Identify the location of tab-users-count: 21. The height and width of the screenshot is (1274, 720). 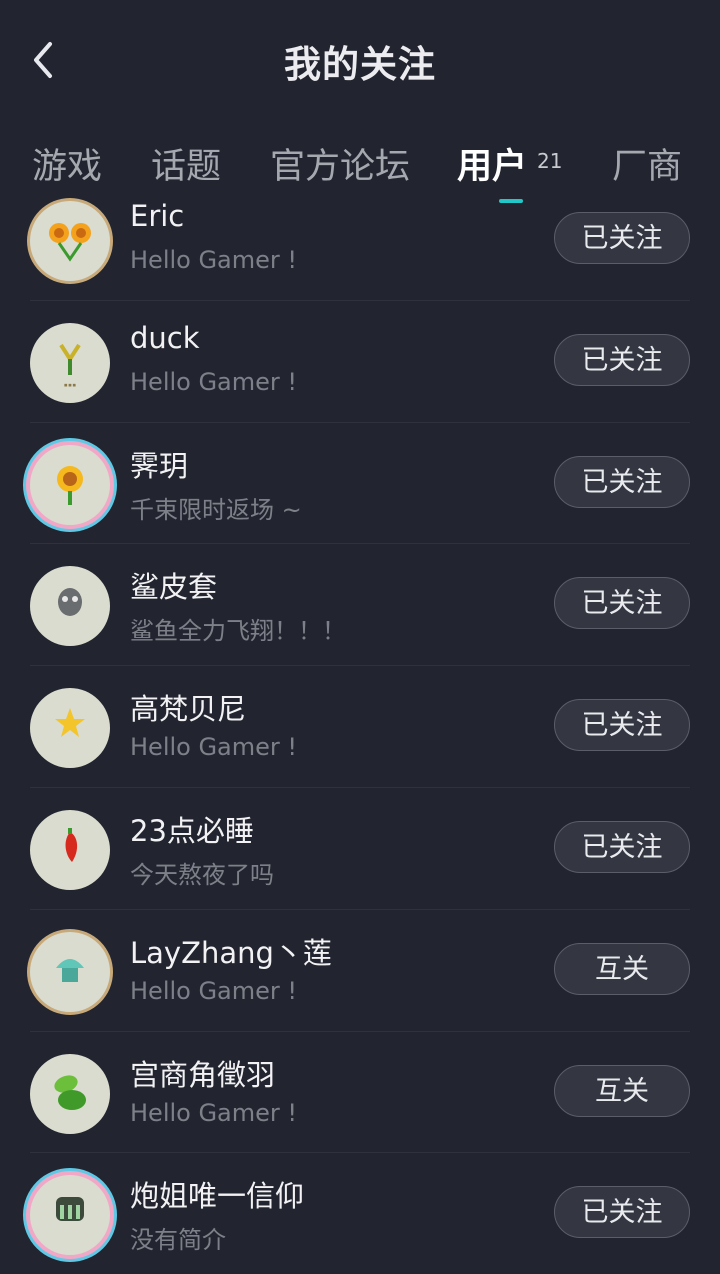
(550, 161).